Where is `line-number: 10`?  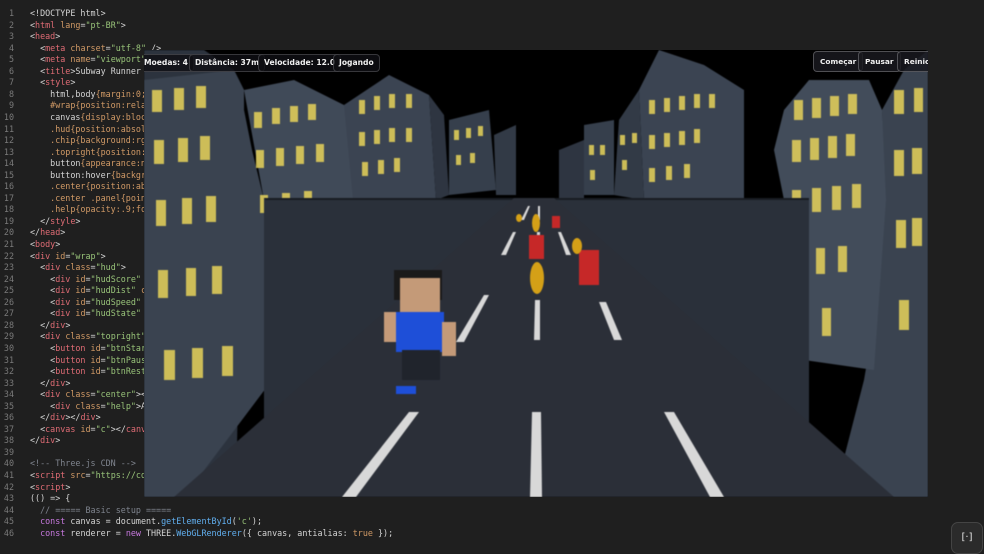
line-number: 10 is located at coordinates (8, 116).